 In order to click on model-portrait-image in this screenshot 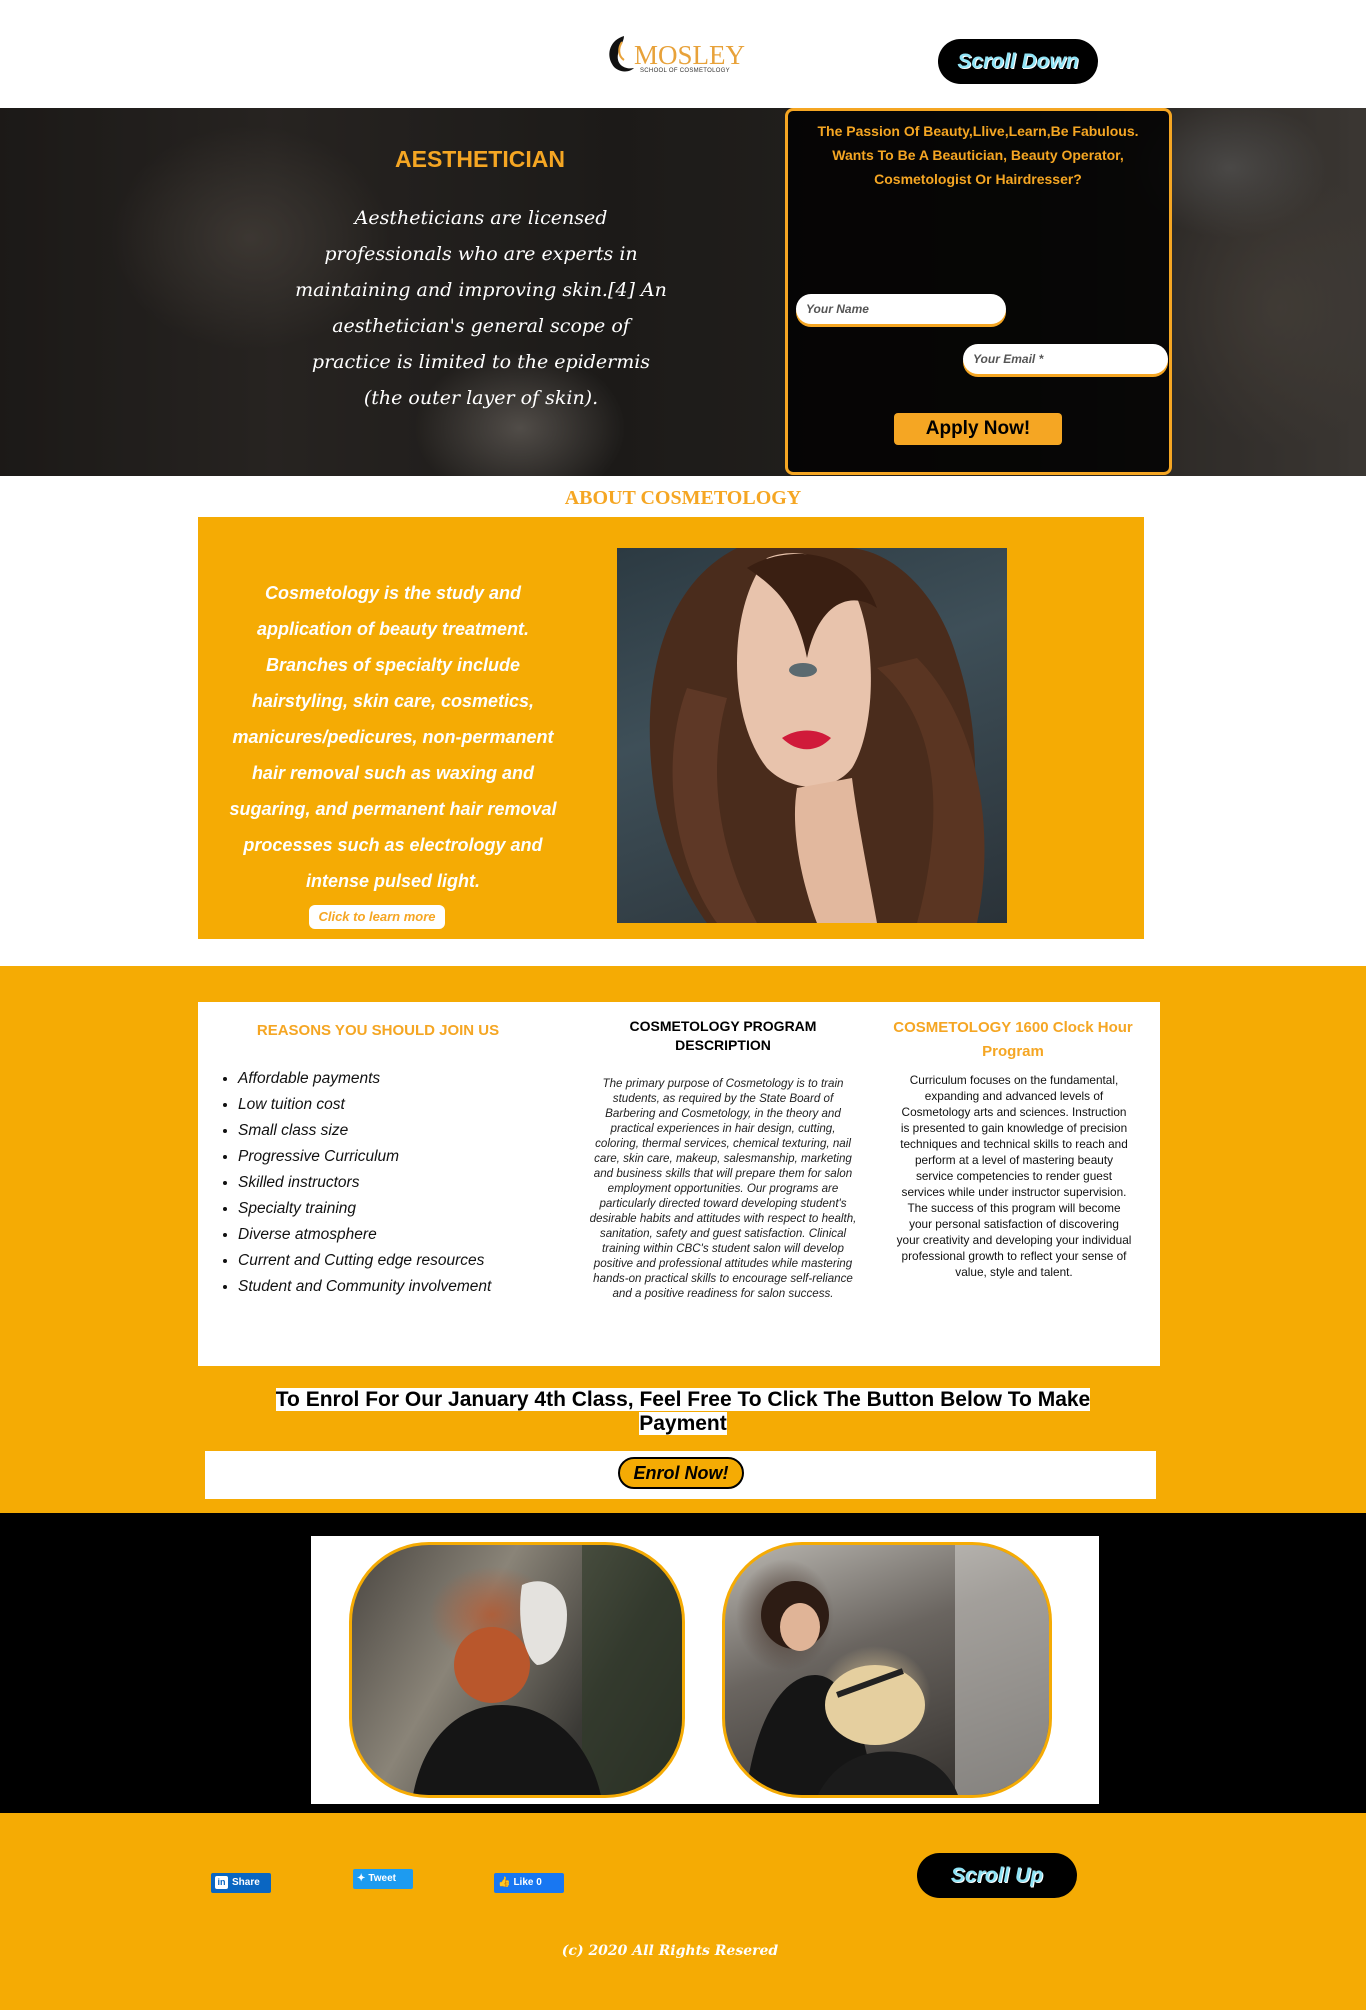, I will do `click(817, 735)`.